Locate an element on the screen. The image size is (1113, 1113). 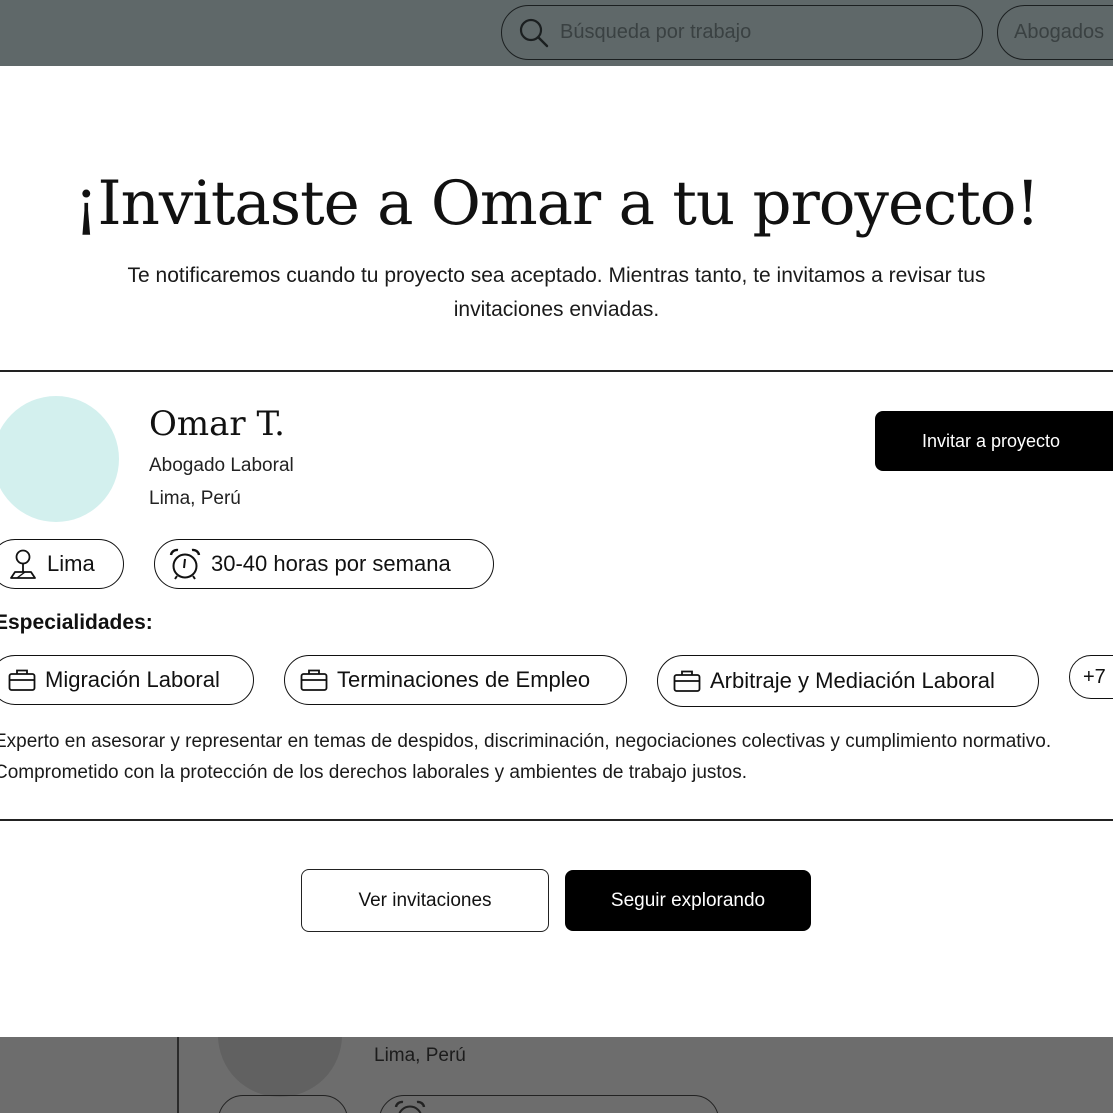
background-city-tag is located at coordinates (283, 1104).